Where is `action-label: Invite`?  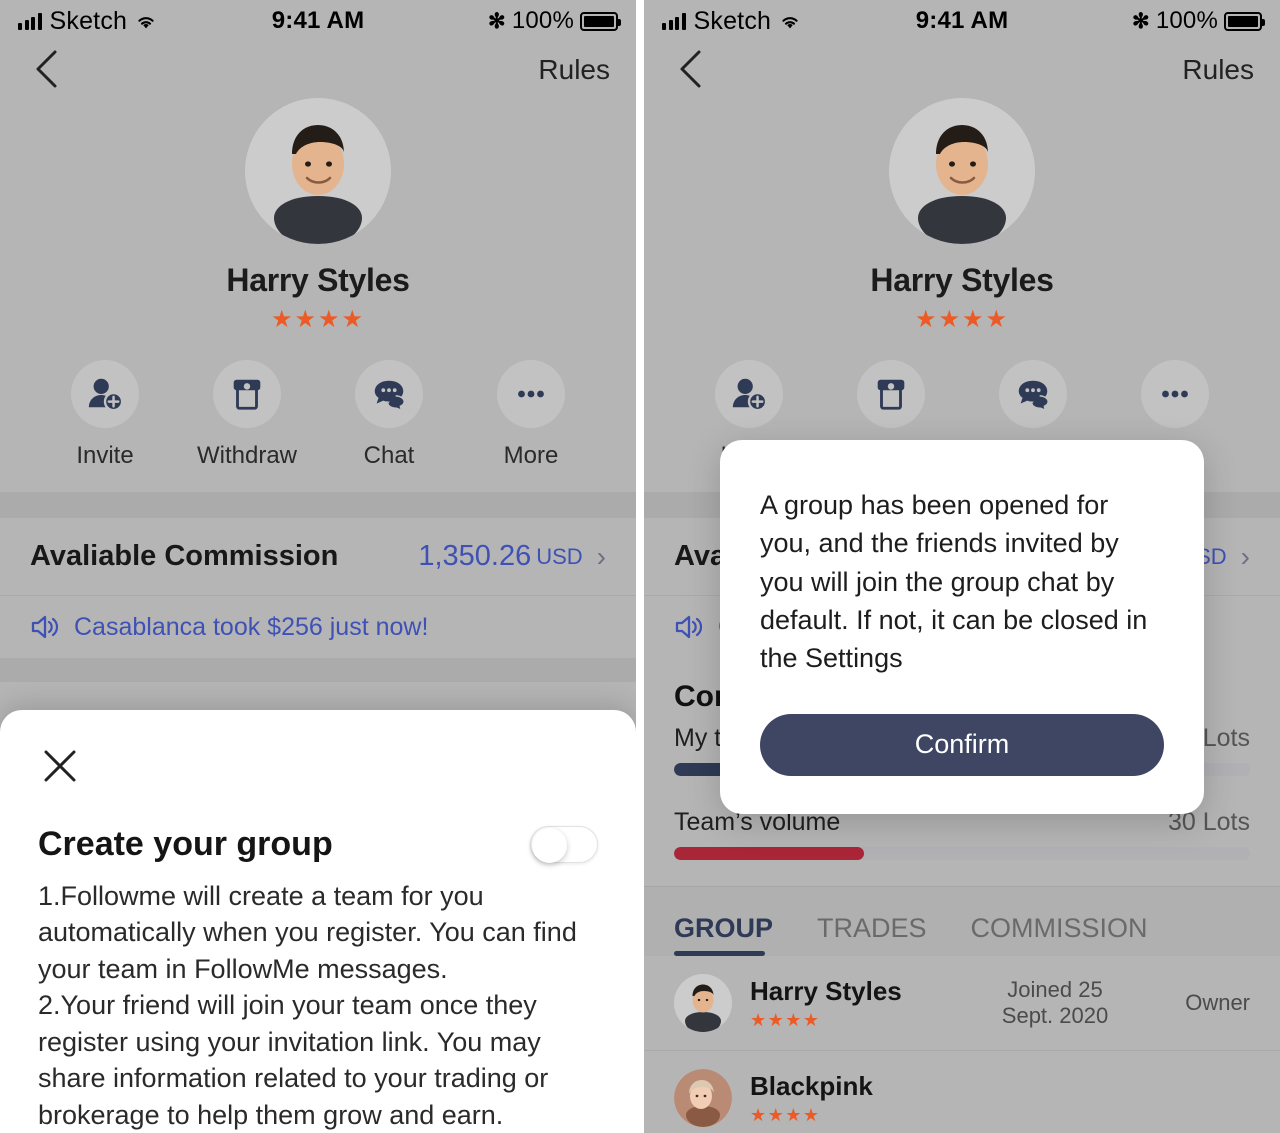 action-label: Invite is located at coordinates (105, 455).